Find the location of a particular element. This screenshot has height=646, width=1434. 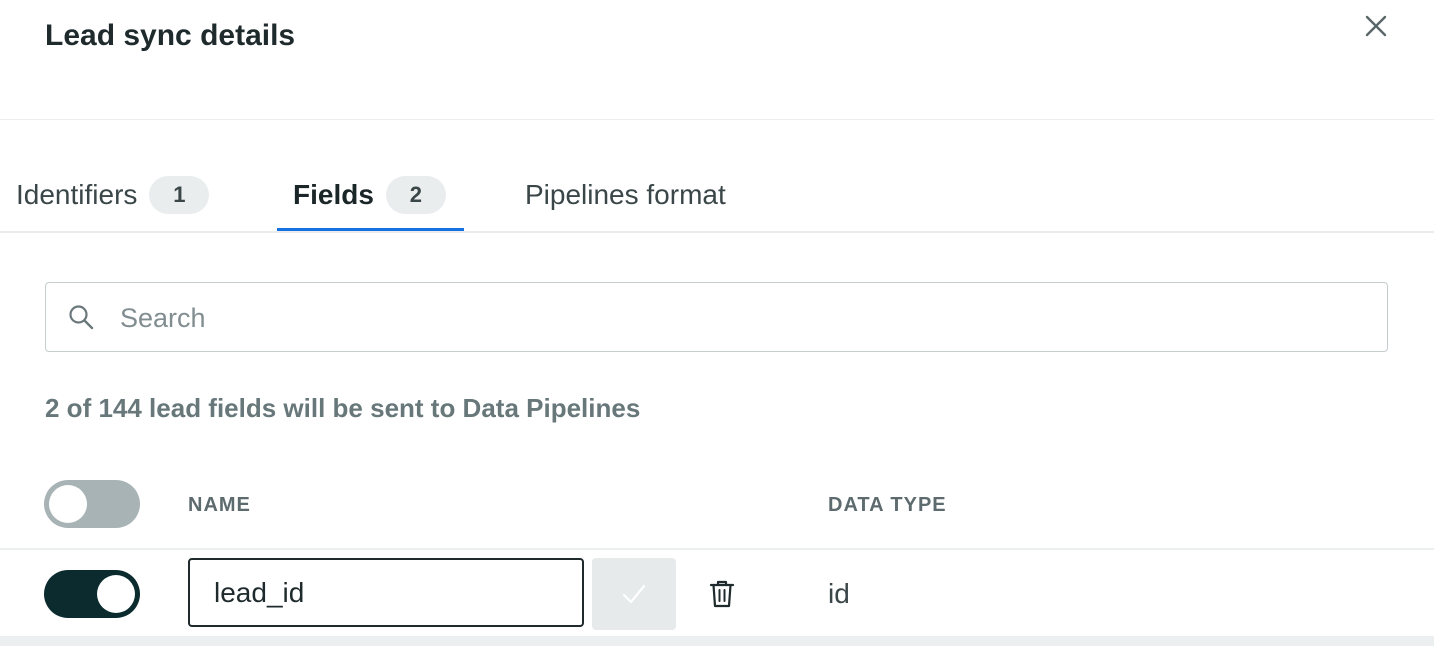

tab-fields-count-badge: 2 is located at coordinates (415, 195).